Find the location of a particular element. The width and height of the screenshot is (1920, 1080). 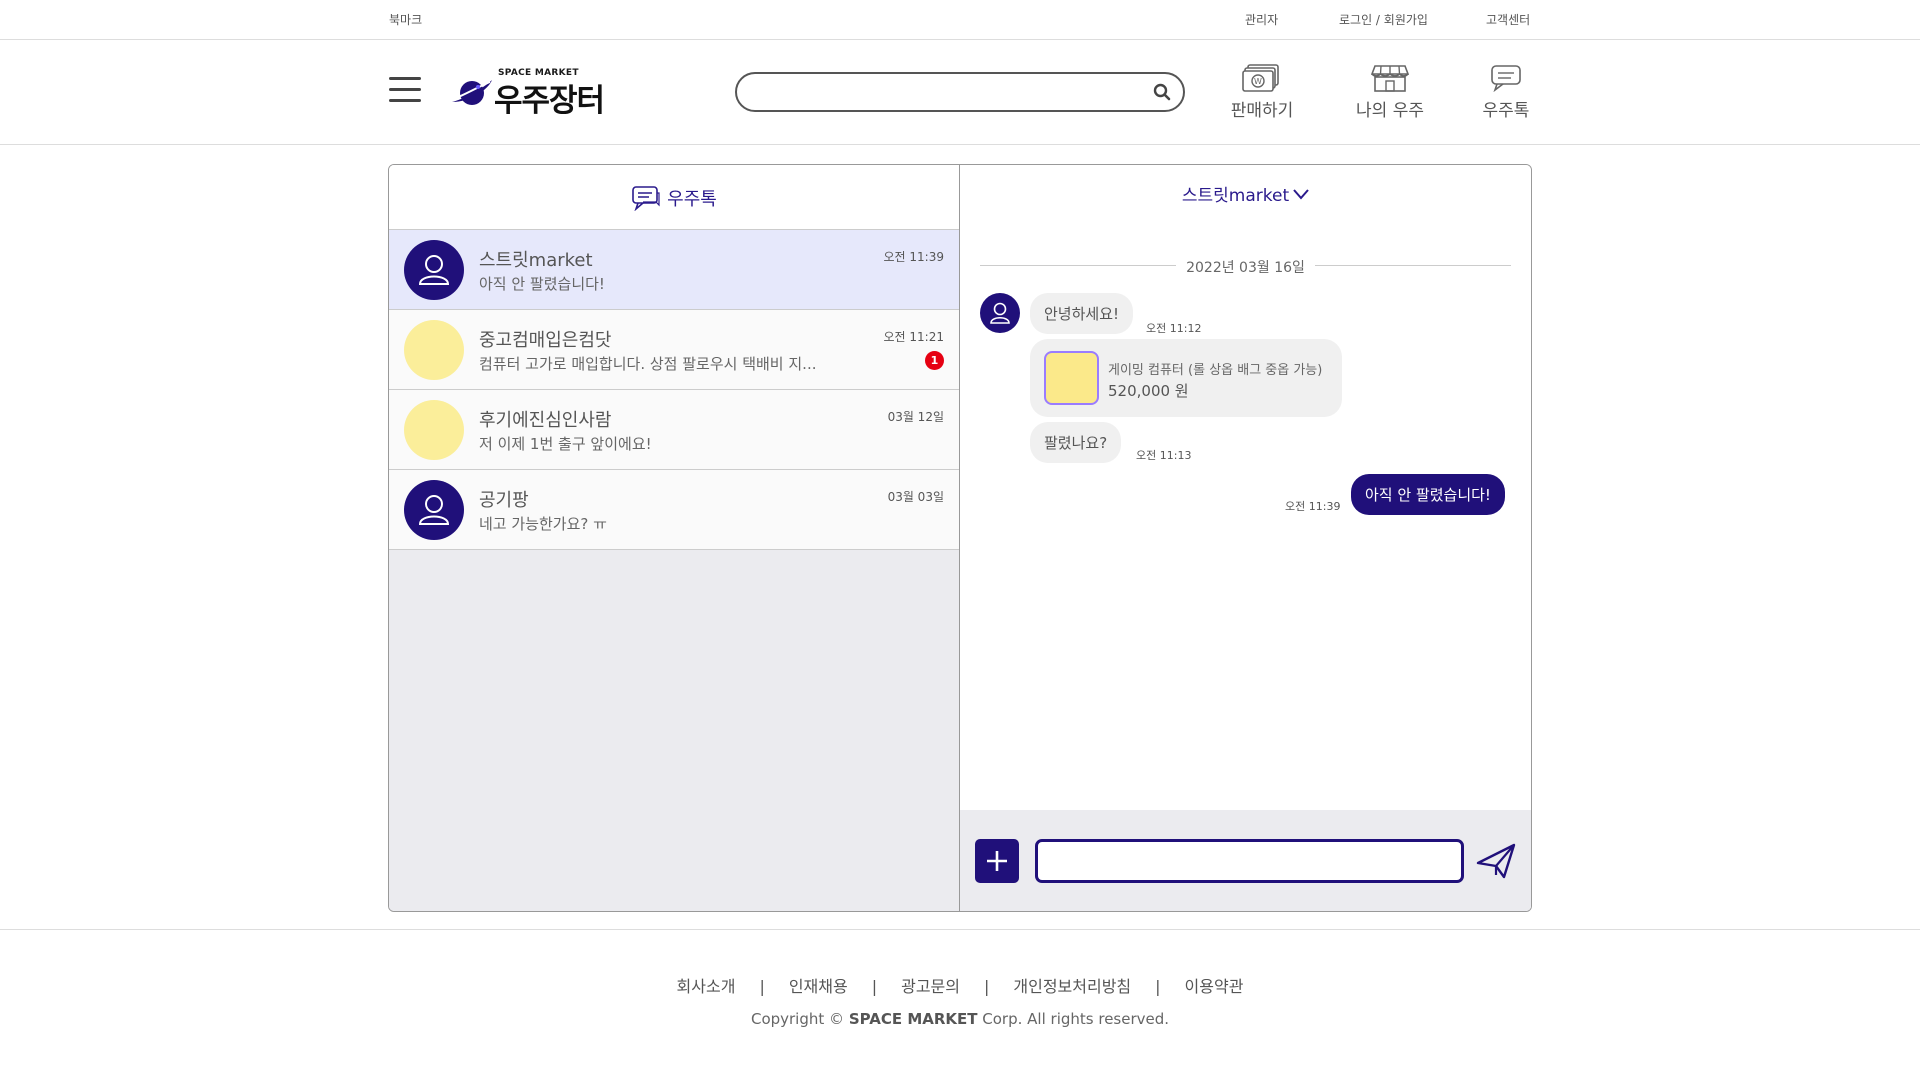

search-input is located at coordinates (945, 92).